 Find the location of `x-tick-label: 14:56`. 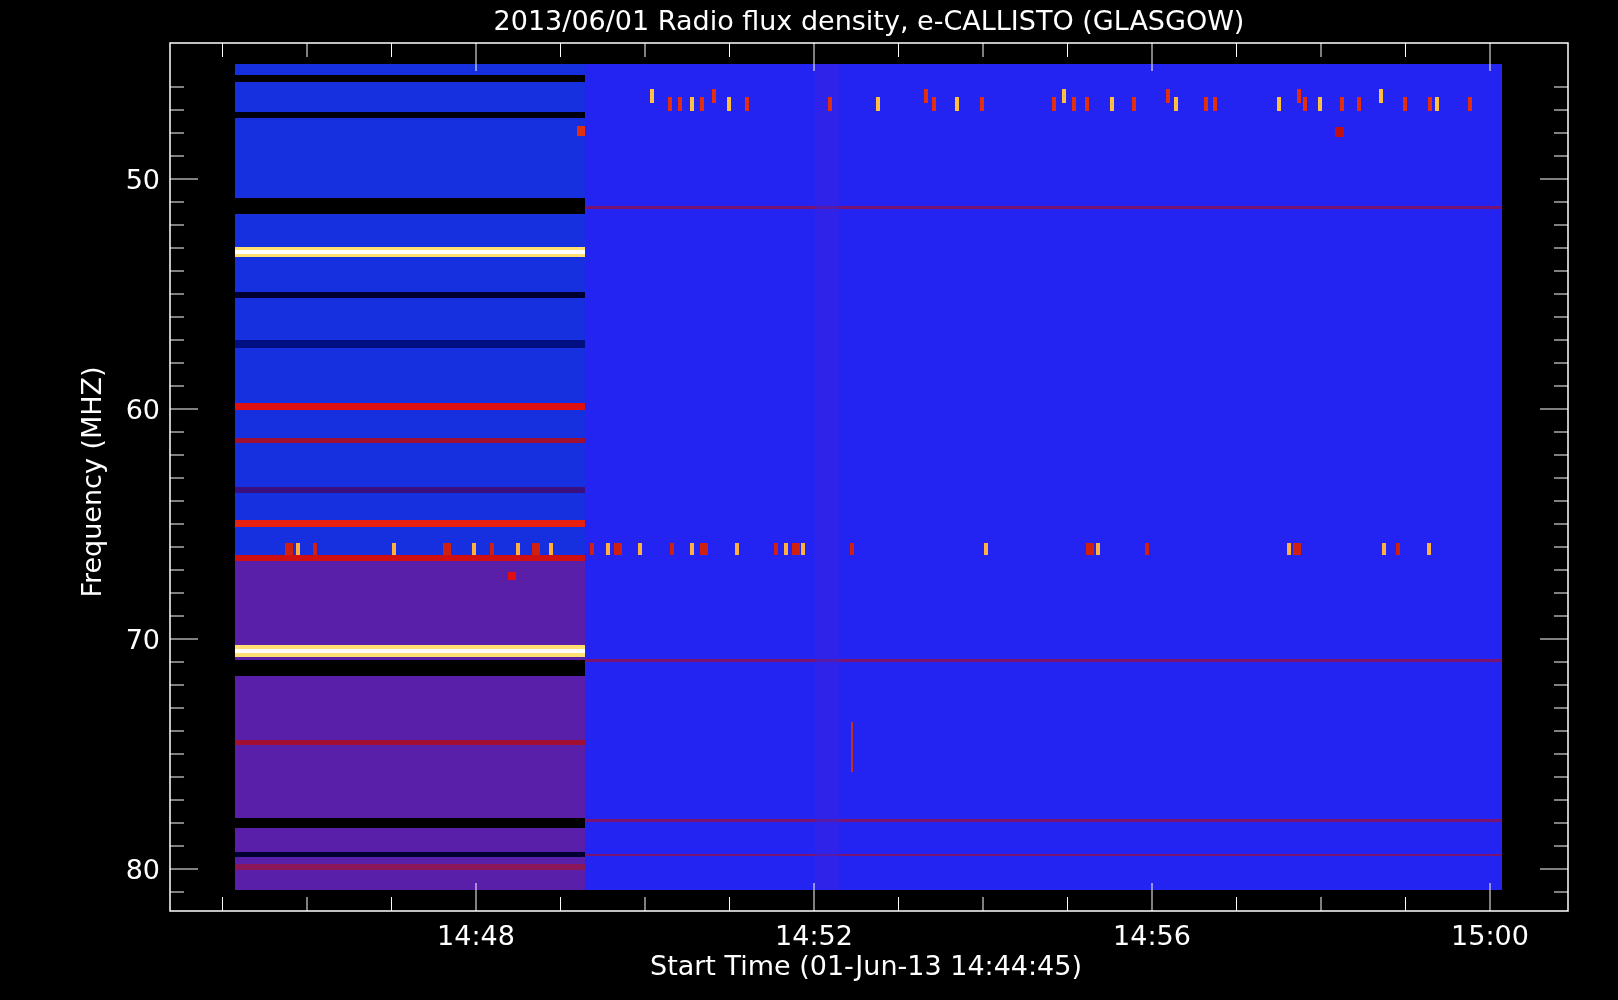

x-tick-label: 14:56 is located at coordinates (1152, 935).